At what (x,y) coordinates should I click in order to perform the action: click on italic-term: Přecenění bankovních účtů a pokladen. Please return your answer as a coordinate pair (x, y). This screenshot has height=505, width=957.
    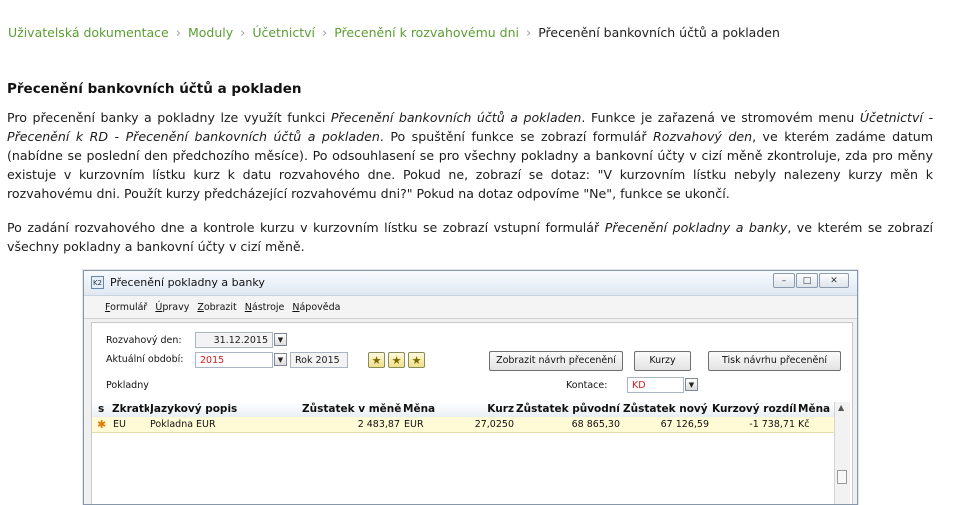
    Looking at the image, I should click on (456, 117).